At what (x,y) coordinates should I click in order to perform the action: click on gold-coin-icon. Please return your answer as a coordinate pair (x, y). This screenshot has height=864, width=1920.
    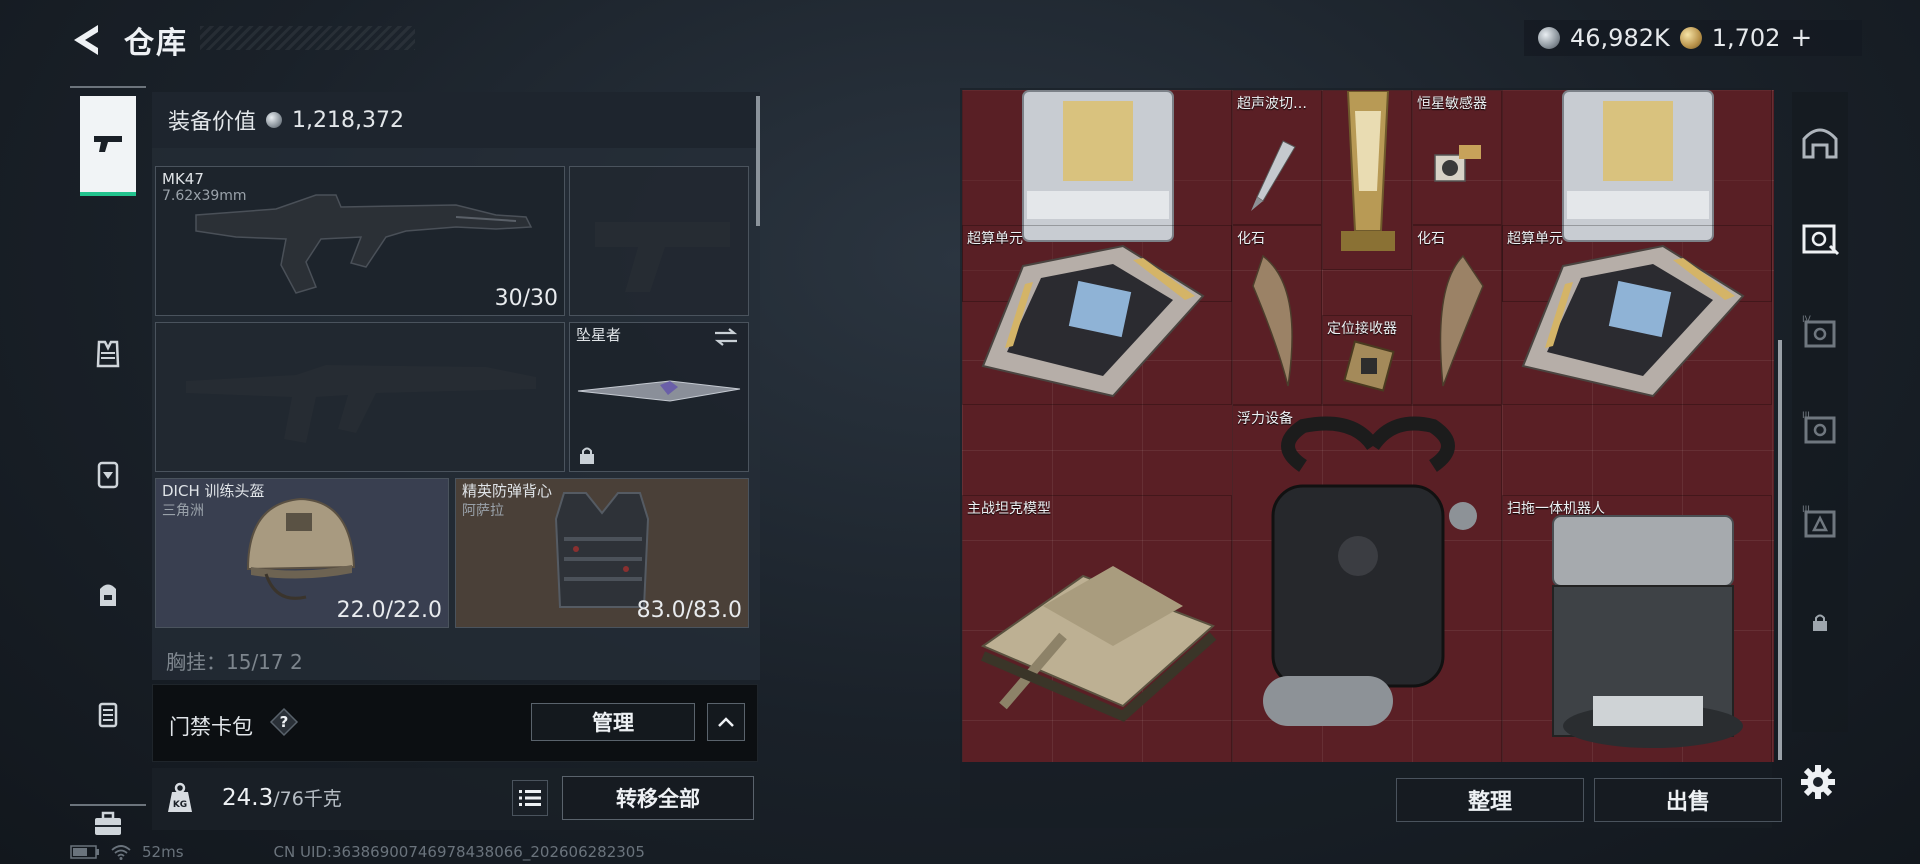
    Looking at the image, I should click on (1690, 38).